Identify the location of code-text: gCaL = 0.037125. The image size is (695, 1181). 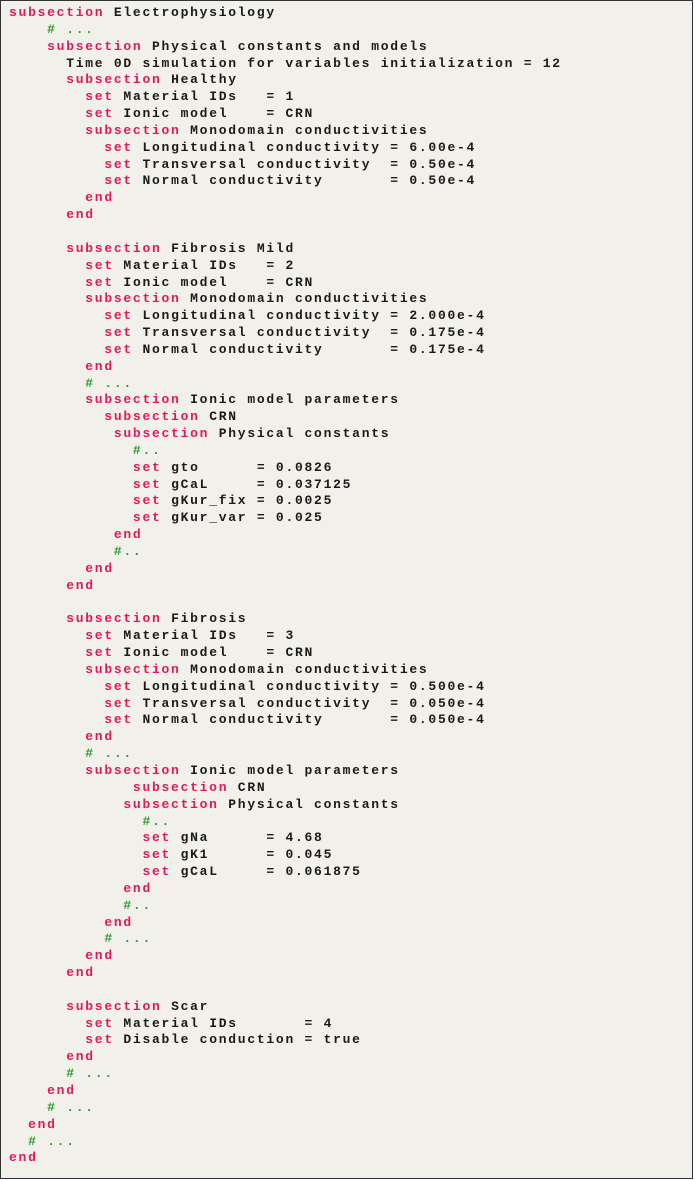
(257, 484).